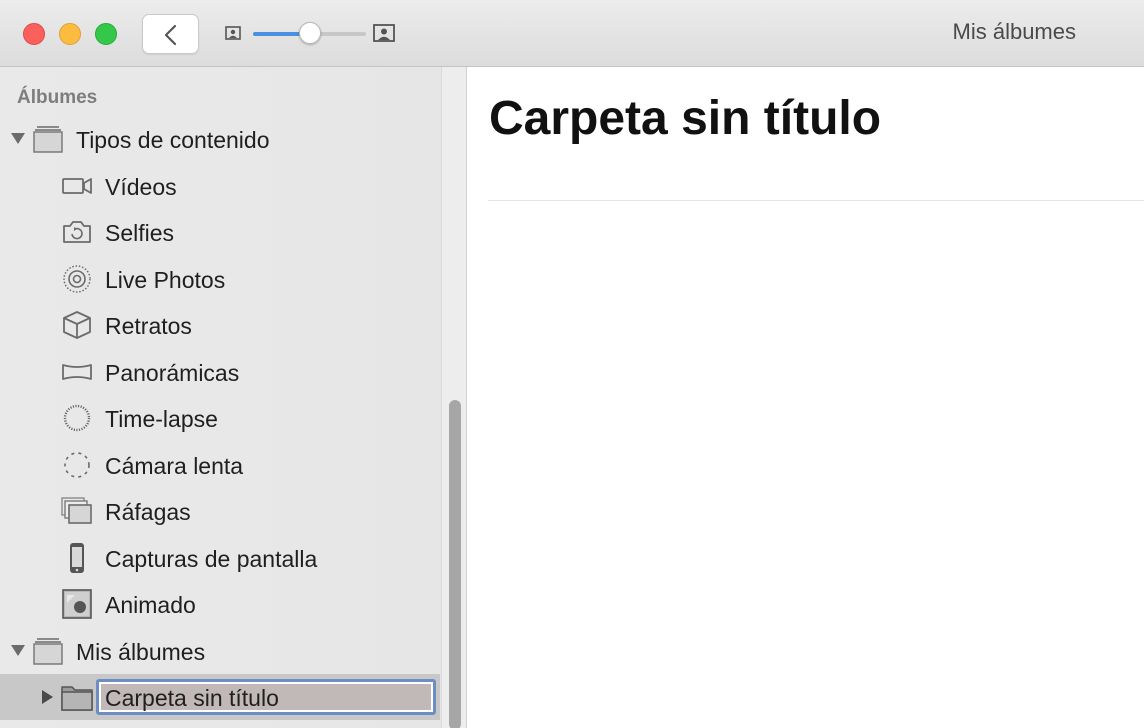 Image resolution: width=1144 pixels, height=728 pixels. Describe the element at coordinates (77, 232) in the screenshot. I see `selfie-camera-icon` at that location.